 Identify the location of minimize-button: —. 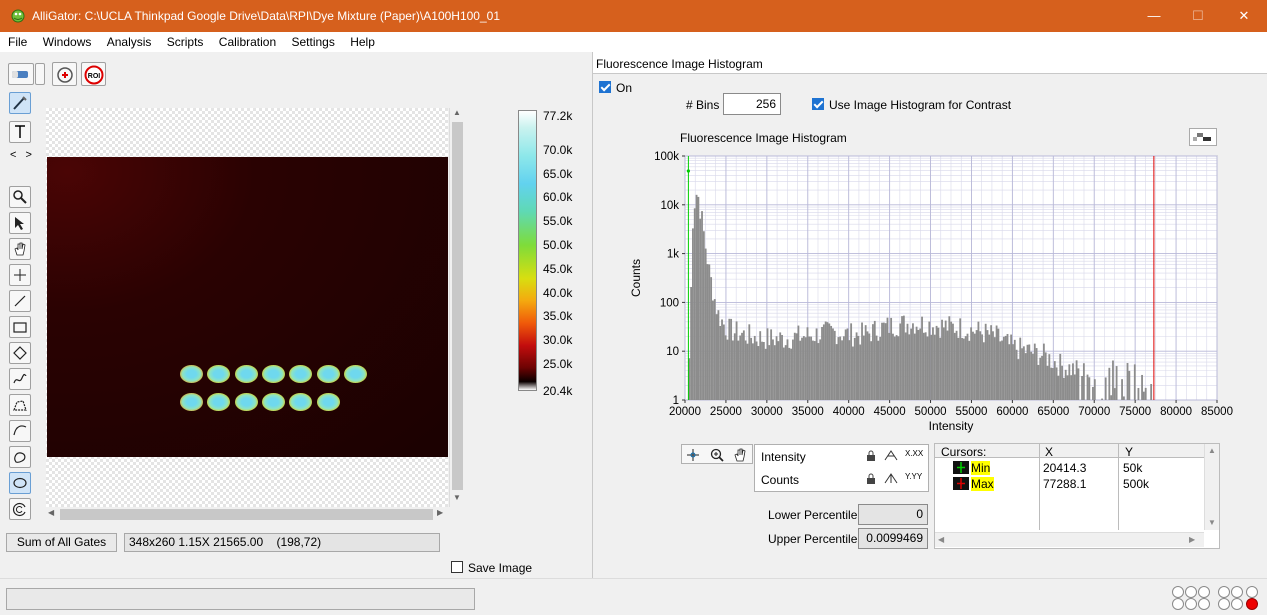
(1154, 16).